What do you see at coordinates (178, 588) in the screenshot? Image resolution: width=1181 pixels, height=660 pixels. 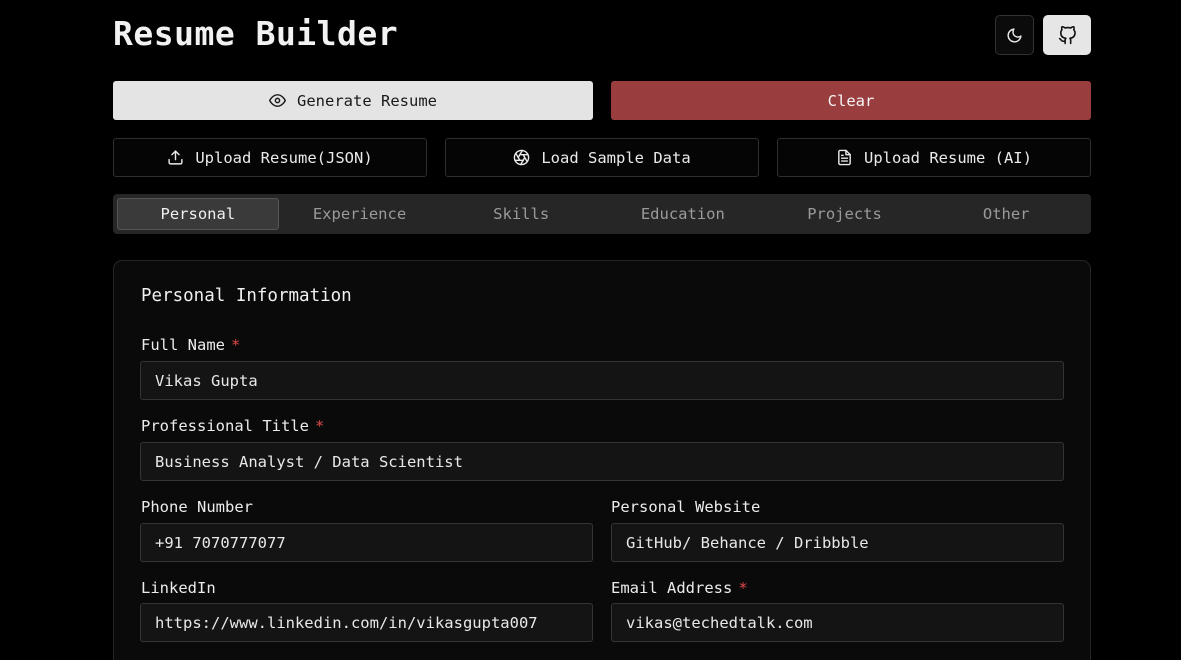 I see `linkedin-label: LinkedIn` at bounding box center [178, 588].